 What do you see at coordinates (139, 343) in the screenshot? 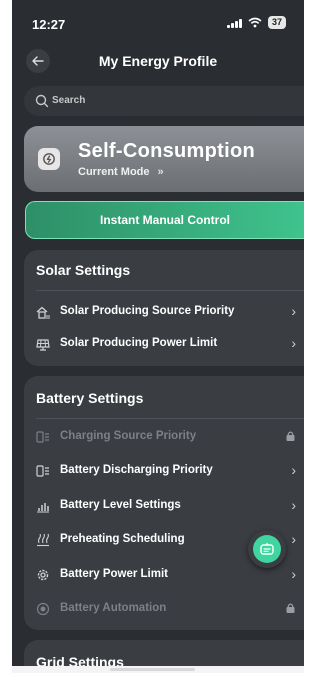
I see `row-label: Solar Producing Power Limit` at bounding box center [139, 343].